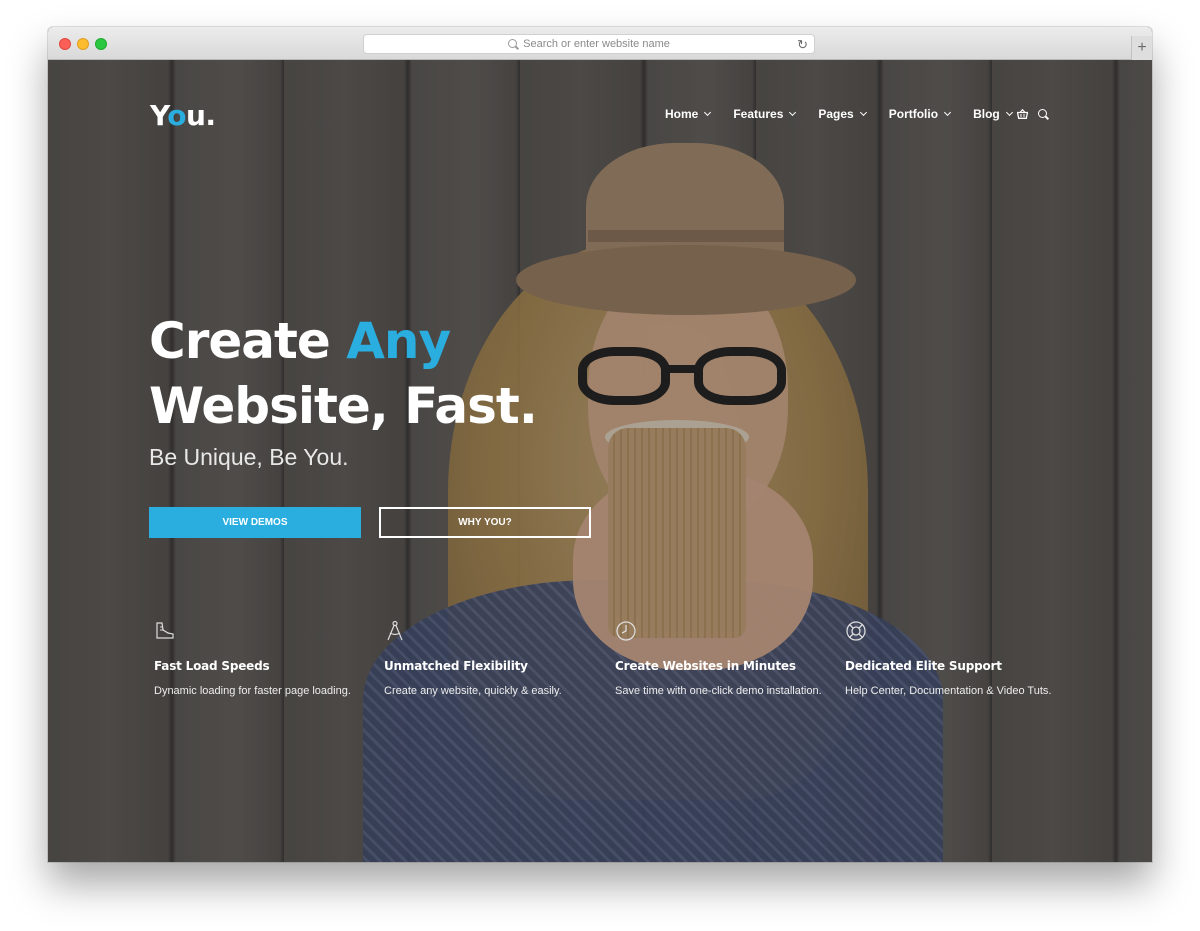  What do you see at coordinates (596, 44) in the screenshot?
I see `address-bar-placeholder: Search or enter website name` at bounding box center [596, 44].